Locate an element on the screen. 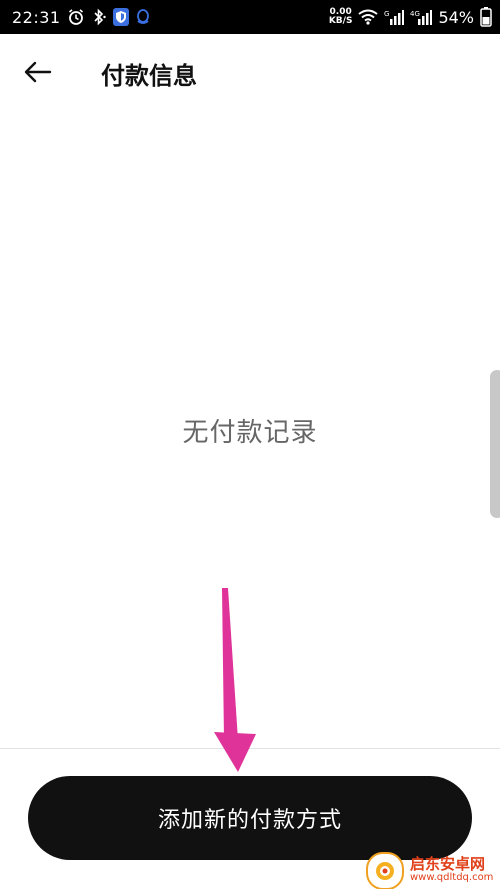 The image size is (500, 889). alarm-icon is located at coordinates (76, 17).